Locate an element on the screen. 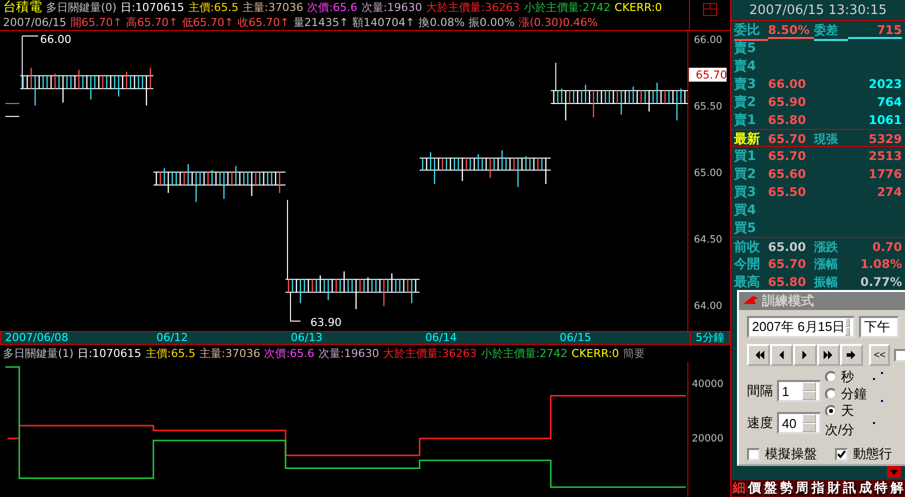 The width and height of the screenshot is (905, 497). quote-label: 買1 is located at coordinates (746, 156).